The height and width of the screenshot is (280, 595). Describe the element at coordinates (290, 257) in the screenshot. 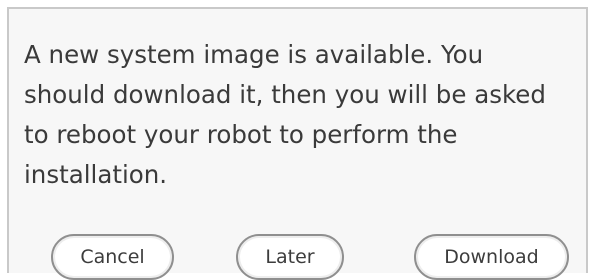

I see `later-button: Later` at that location.